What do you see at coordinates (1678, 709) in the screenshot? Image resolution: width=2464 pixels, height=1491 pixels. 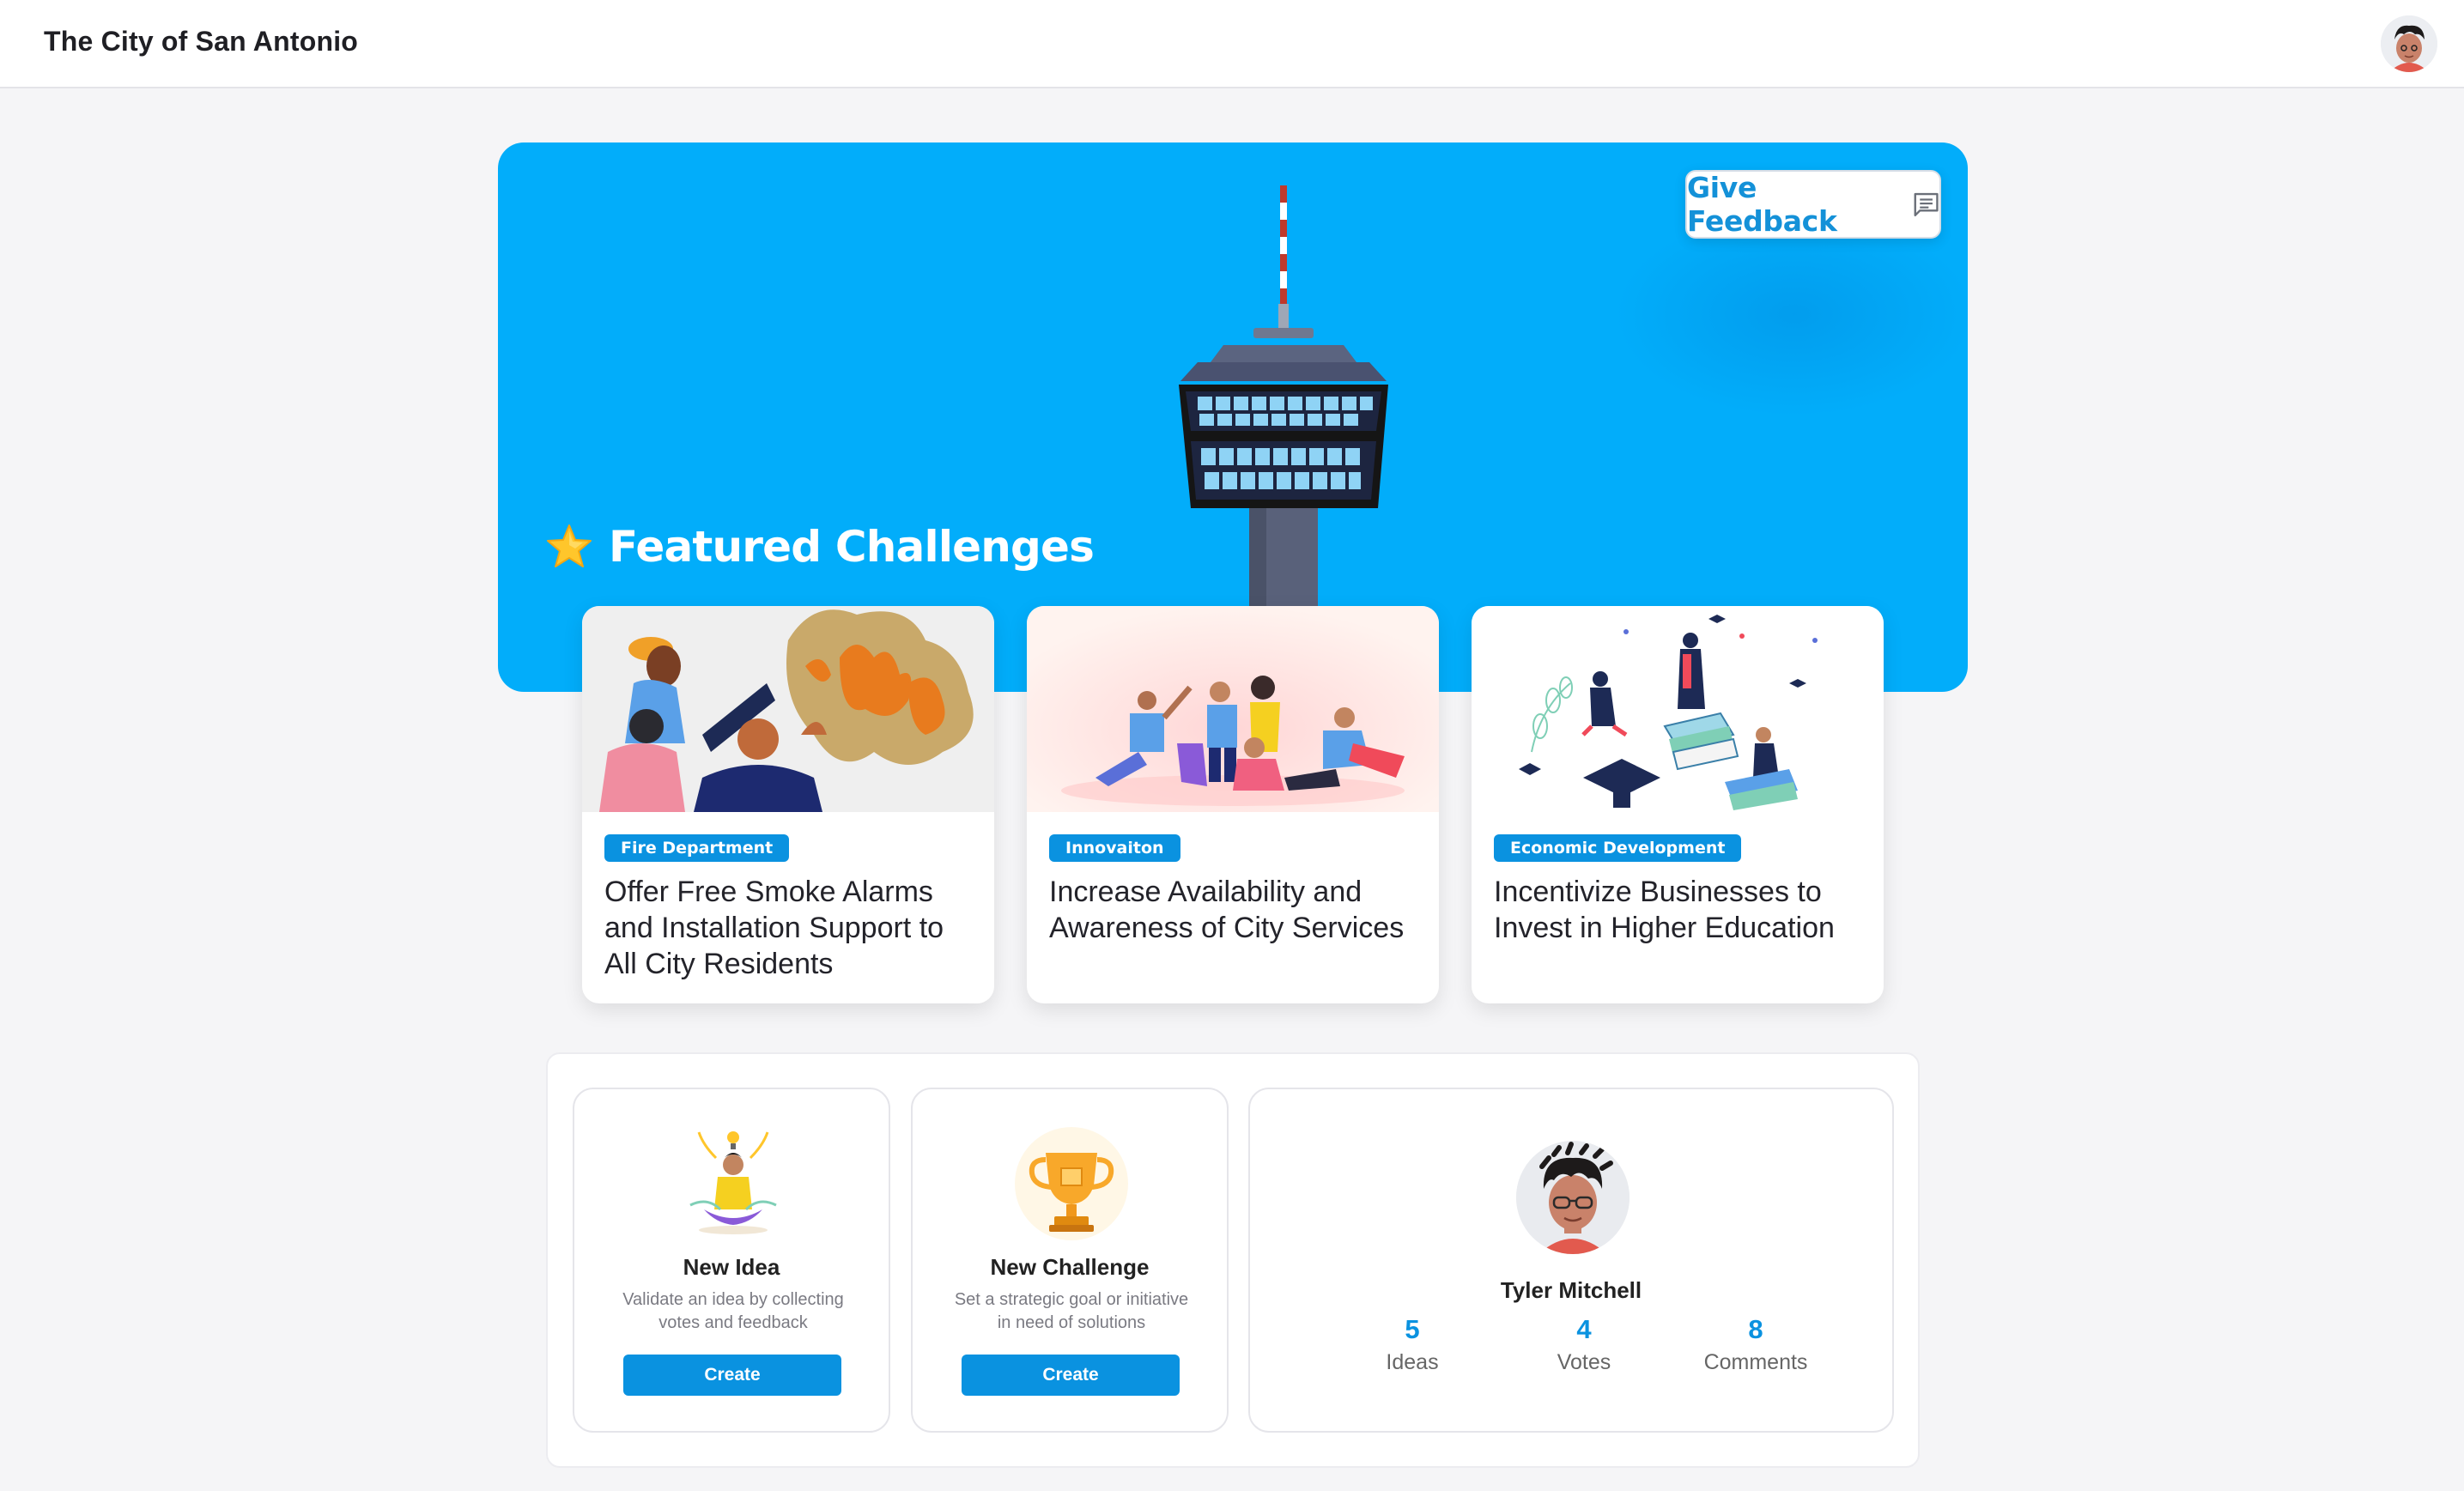 I see `graduation-illustration` at bounding box center [1678, 709].